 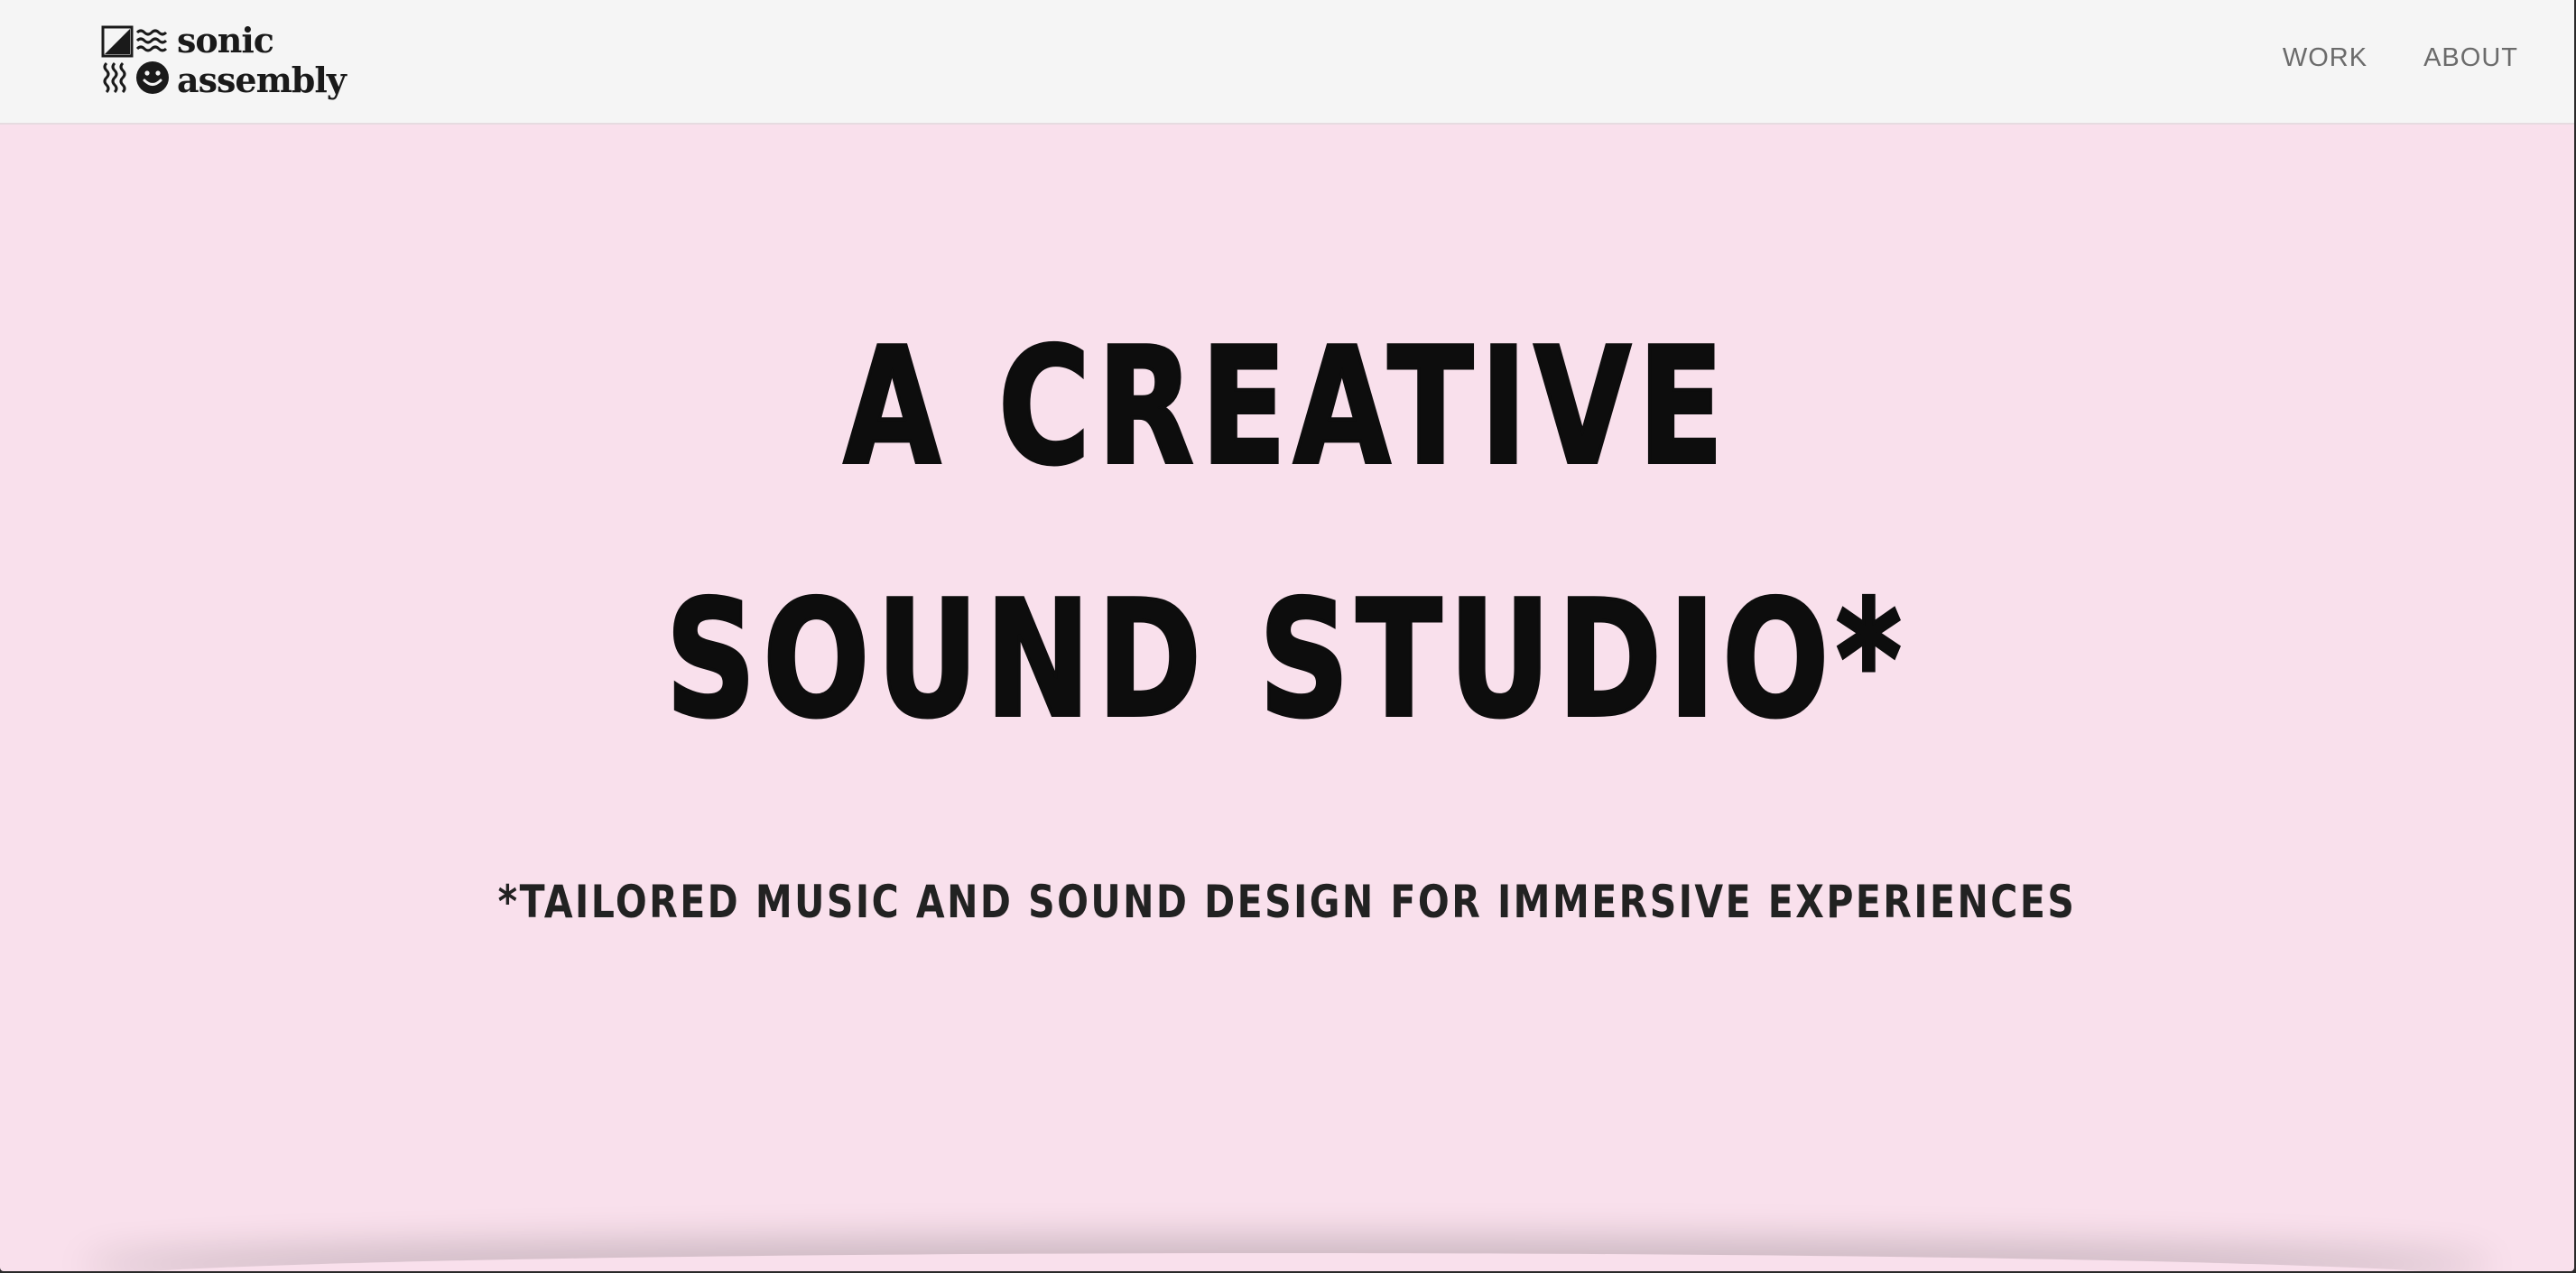 I want to click on hero-headline-line-2: SOUND STUDIO*, so click(x=1286, y=659).